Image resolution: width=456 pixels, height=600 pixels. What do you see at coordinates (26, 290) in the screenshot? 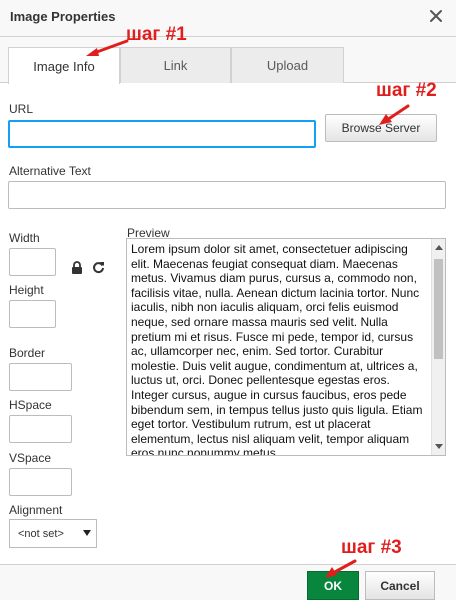
I see `height-label: Height` at bounding box center [26, 290].